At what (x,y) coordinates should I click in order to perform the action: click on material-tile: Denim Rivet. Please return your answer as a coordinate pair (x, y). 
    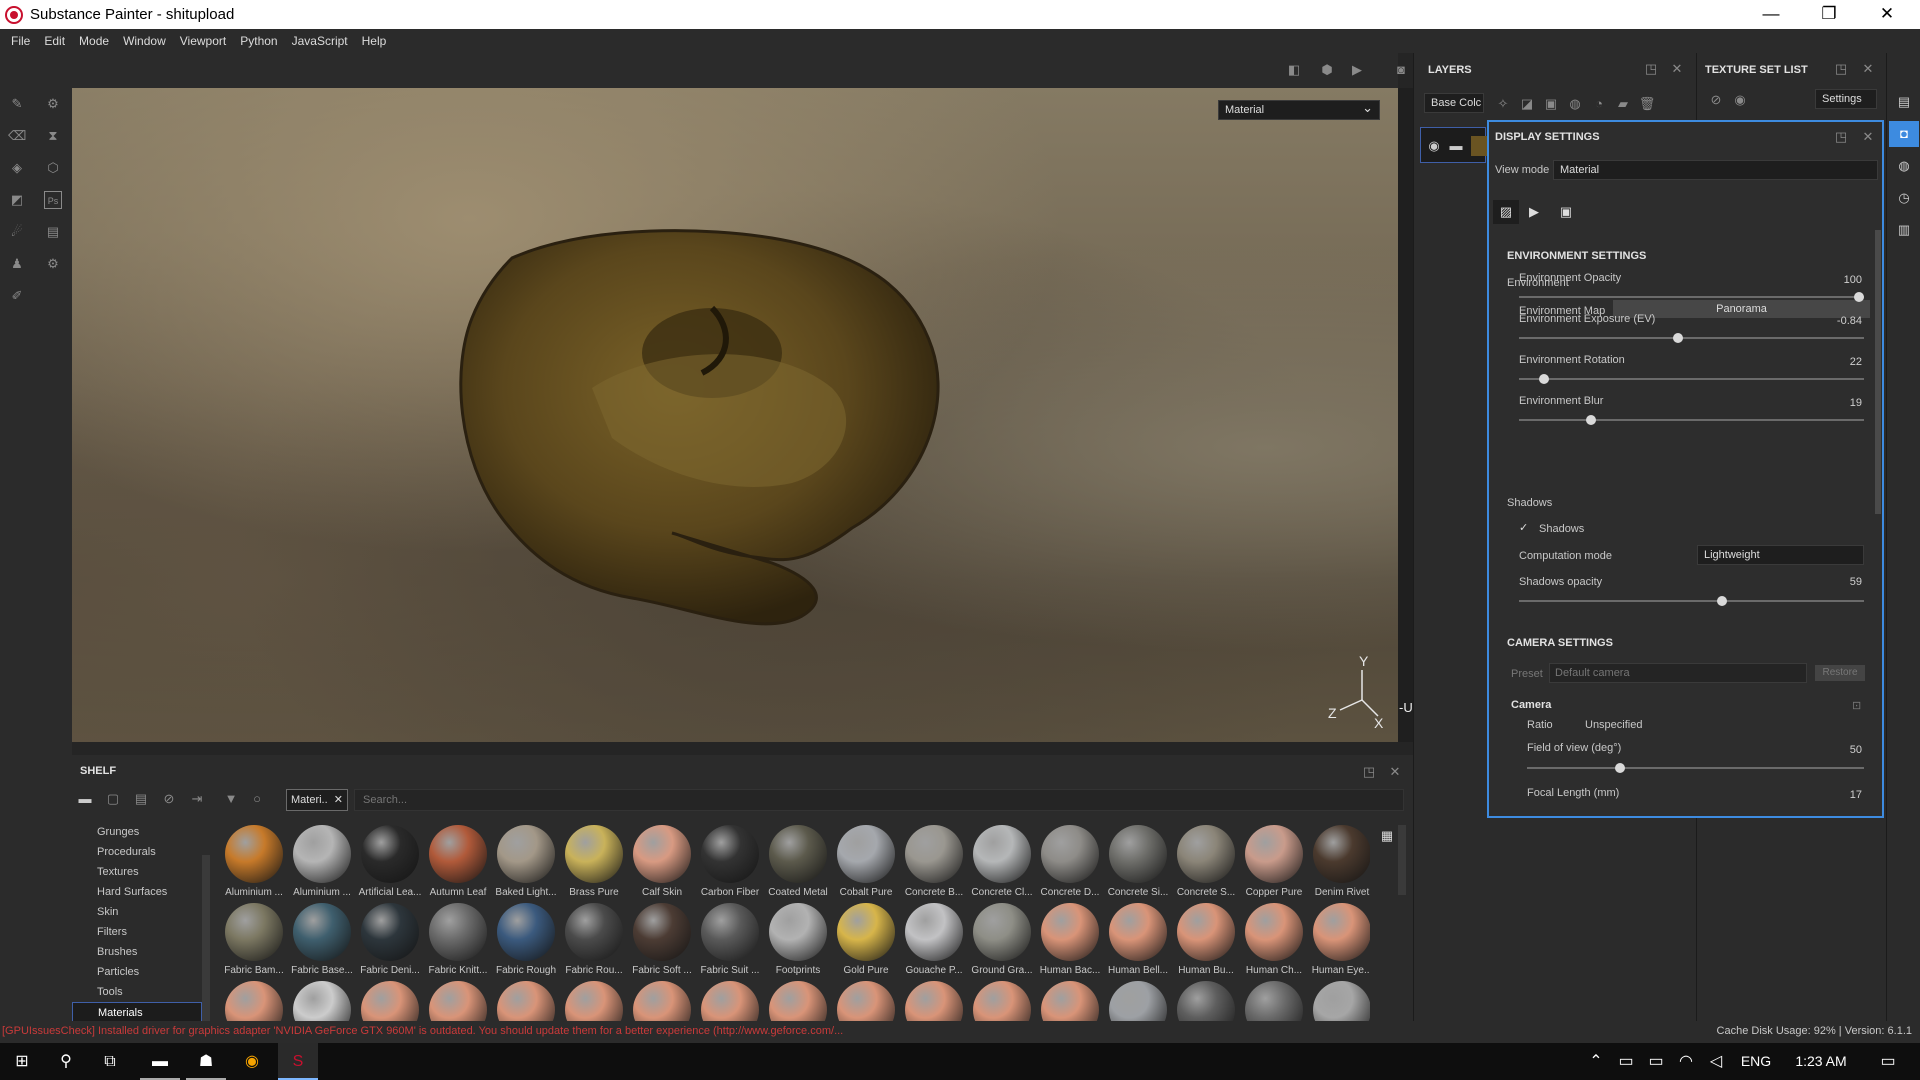
    Looking at the image, I should click on (1339, 861).